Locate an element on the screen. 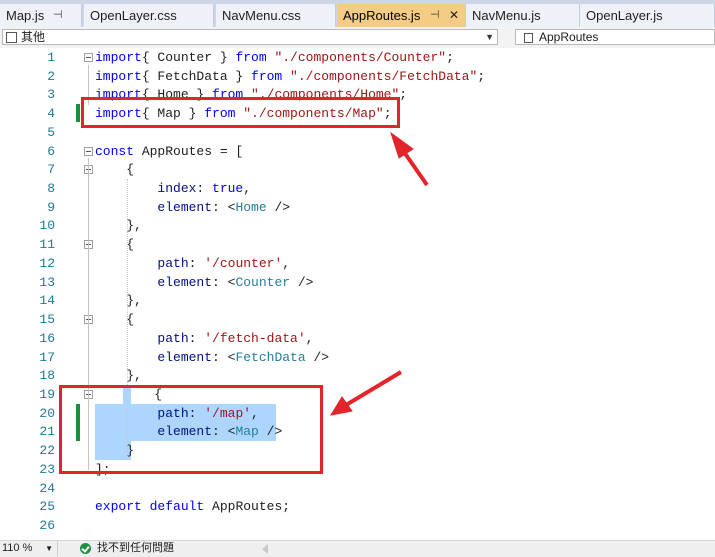 Image resolution: width=715 pixels, height=557 pixels. zoom-dropdown: 110 % ▼ is located at coordinates (29, 548).